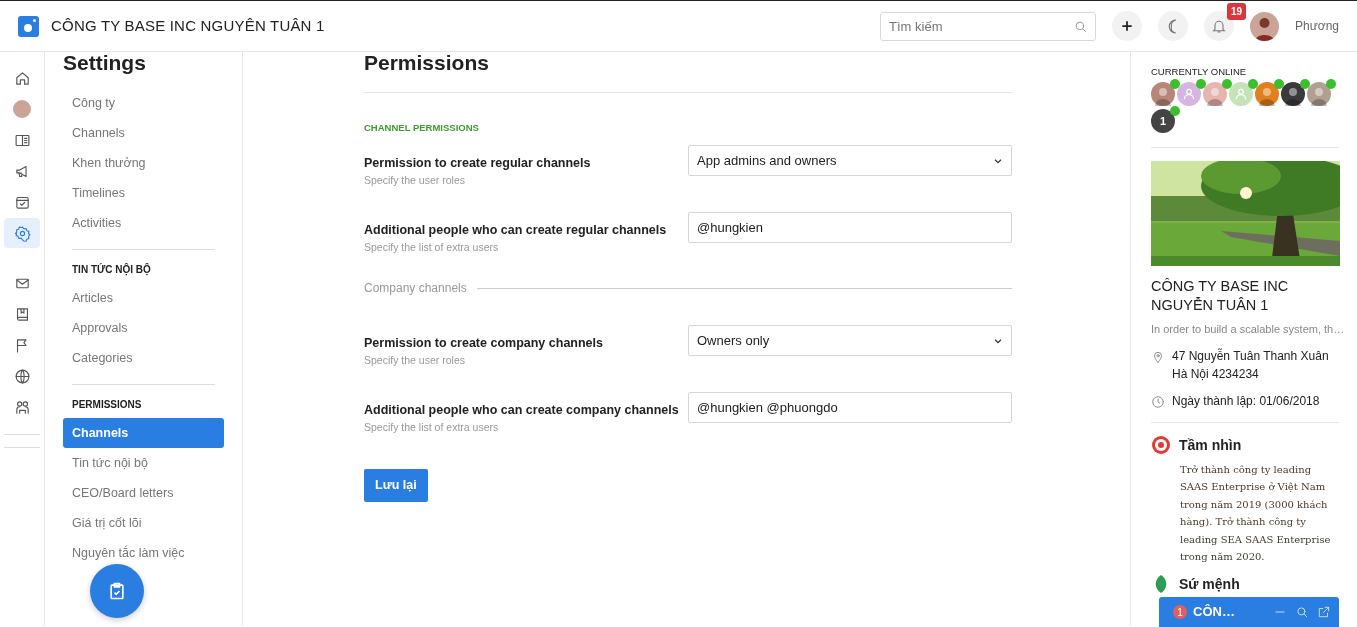 This screenshot has height=627, width=1357. What do you see at coordinates (850, 228) in the screenshot?
I see `input-field: @hungkien` at bounding box center [850, 228].